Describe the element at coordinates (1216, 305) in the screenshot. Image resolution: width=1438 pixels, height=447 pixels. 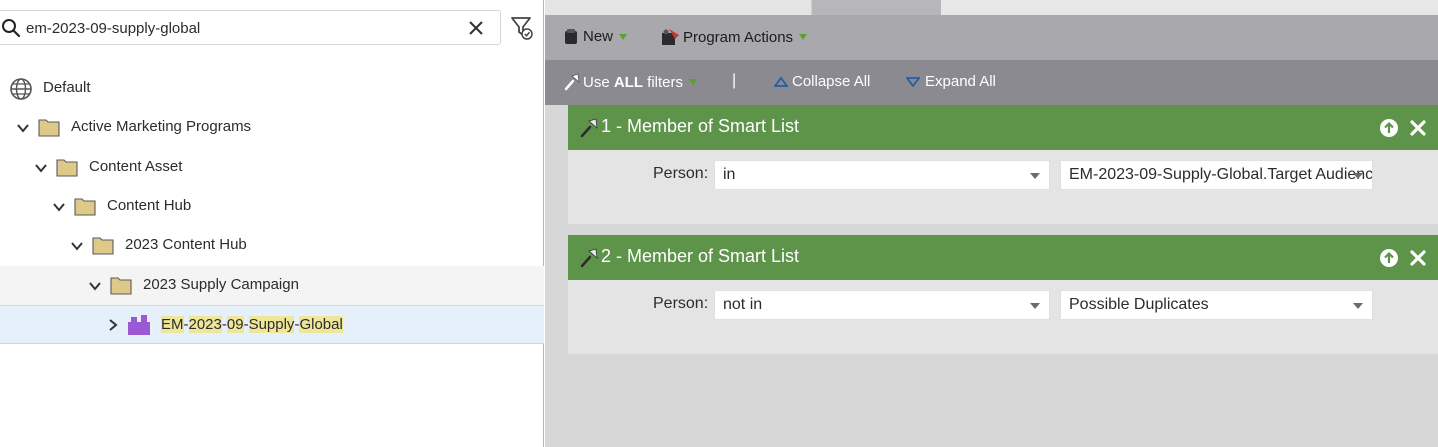
I see `smart-list-select: Possible Duplicates` at that location.